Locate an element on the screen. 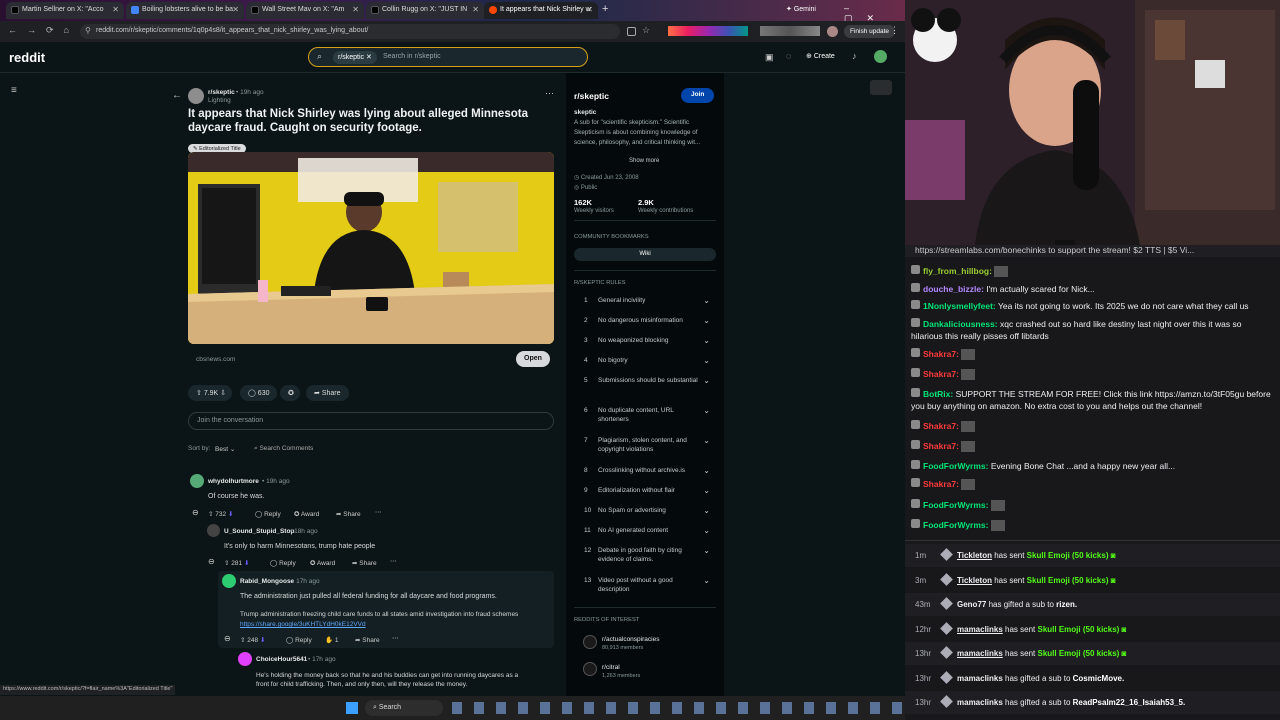  taskbar-app-icons is located at coordinates (677, 708).